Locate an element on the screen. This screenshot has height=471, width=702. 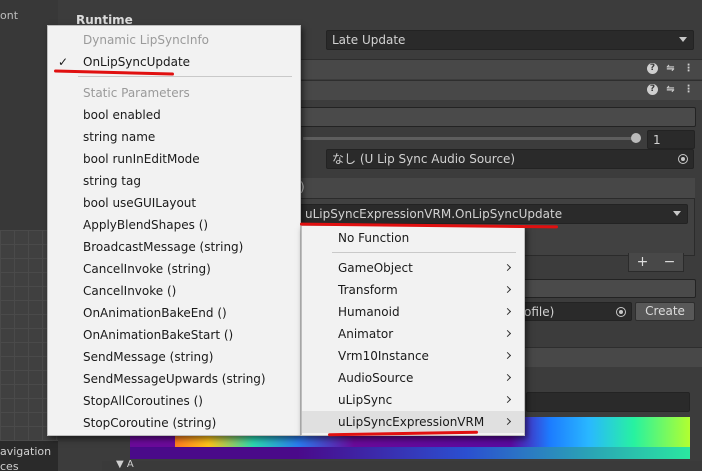
menu-item-onanimationbakestart: OnAnimationBakeStart () is located at coordinates (174, 335).